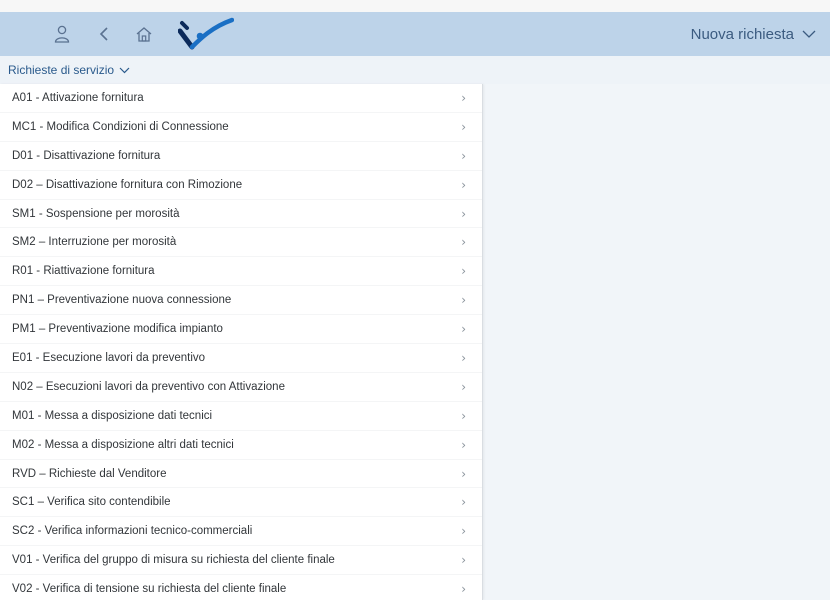 This screenshot has height=600, width=830. I want to click on brand-logo, so click(206, 33).